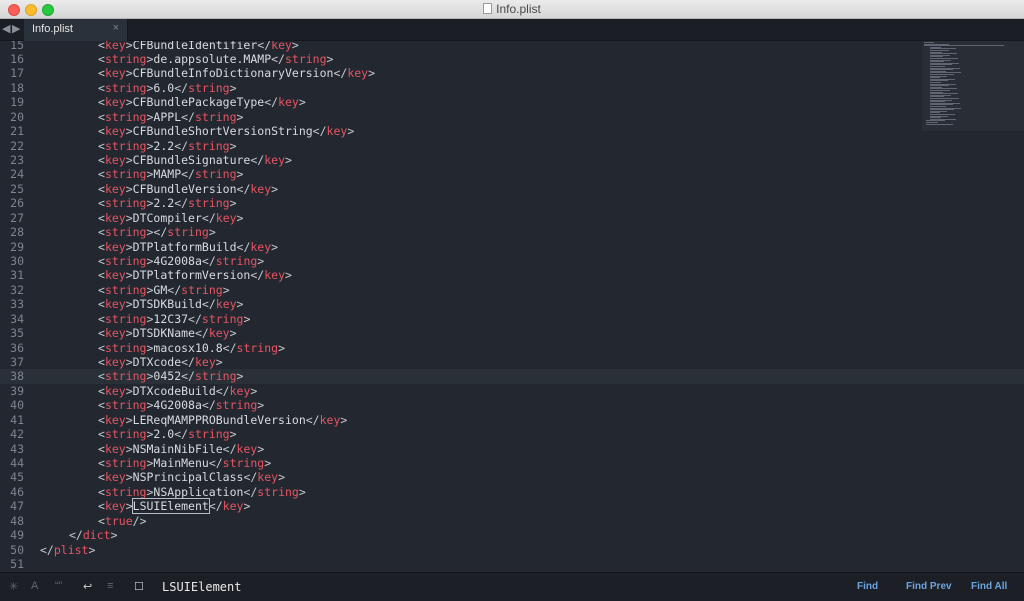  What do you see at coordinates (96, 535) in the screenshot?
I see `tag-name: dict` at bounding box center [96, 535].